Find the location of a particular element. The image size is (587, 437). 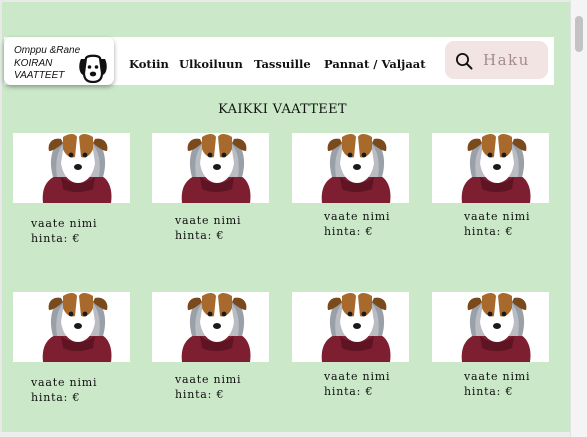

scrollbar-thumb is located at coordinates (579, 34).